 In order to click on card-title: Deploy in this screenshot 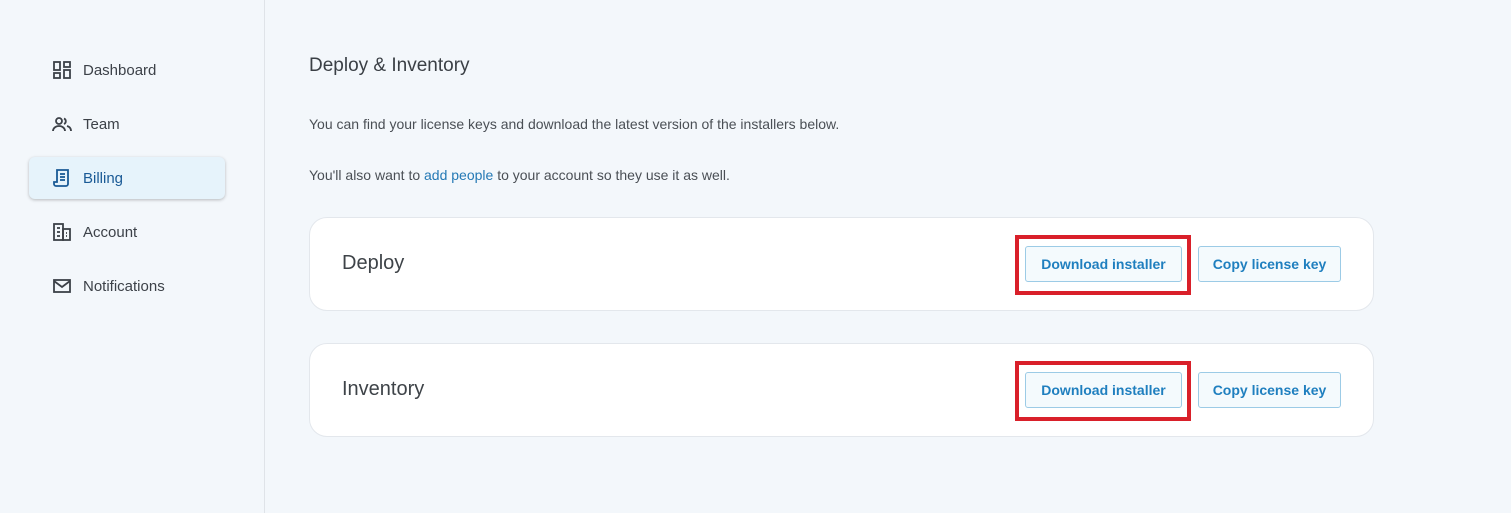, I will do `click(373, 263)`.